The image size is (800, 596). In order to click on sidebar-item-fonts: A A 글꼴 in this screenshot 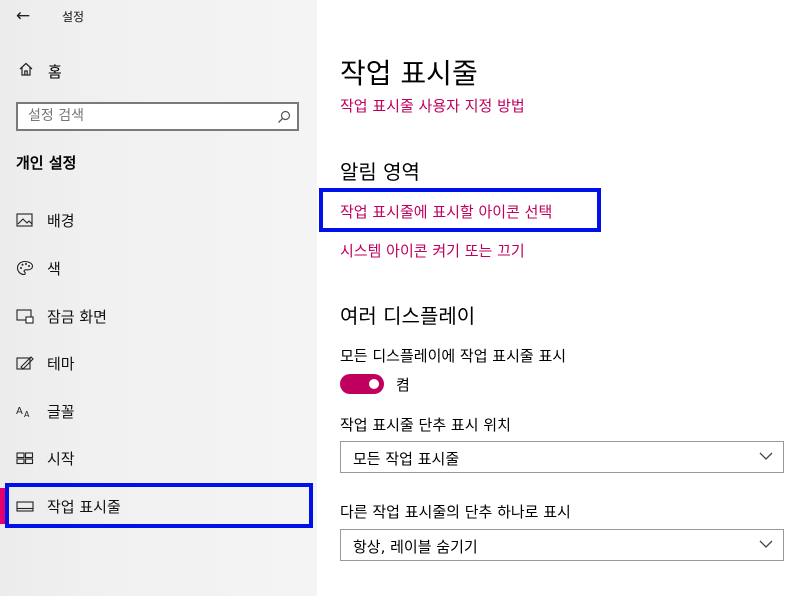, I will do `click(158, 411)`.